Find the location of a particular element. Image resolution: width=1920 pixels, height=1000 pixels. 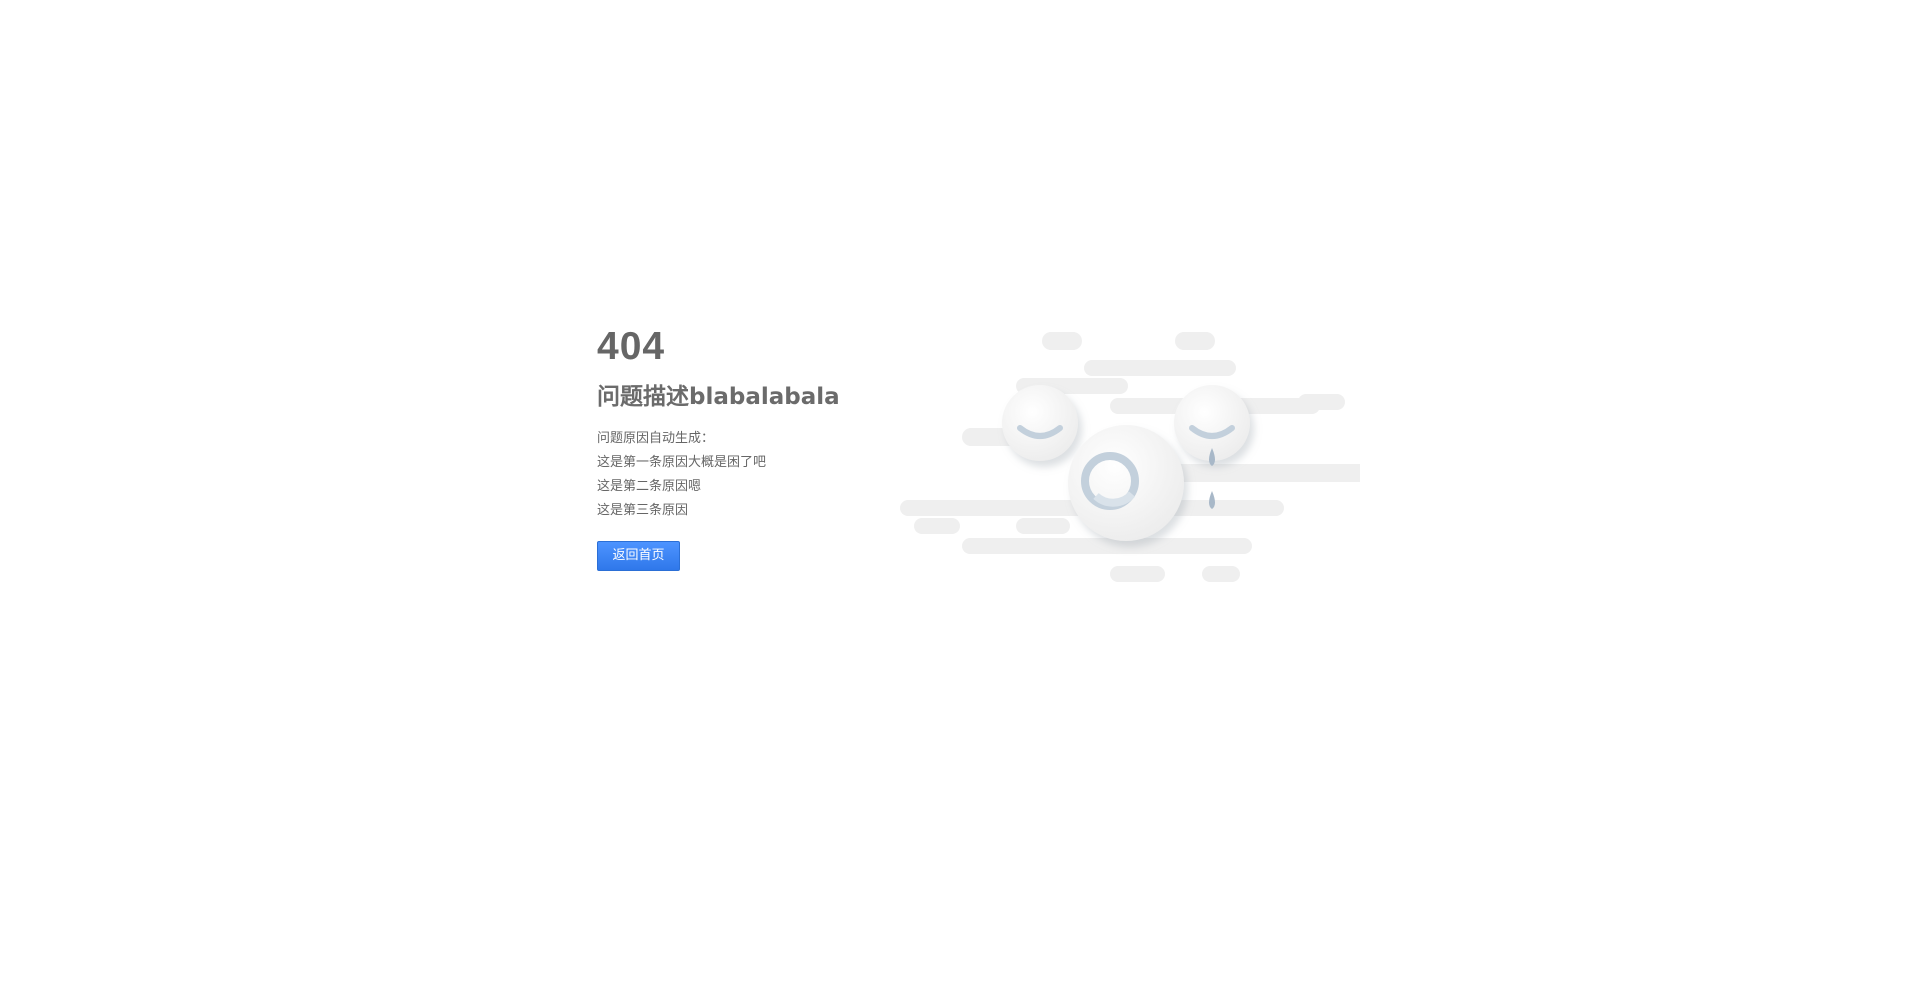

error-title: 问题描述blabalabala is located at coordinates (718, 397).